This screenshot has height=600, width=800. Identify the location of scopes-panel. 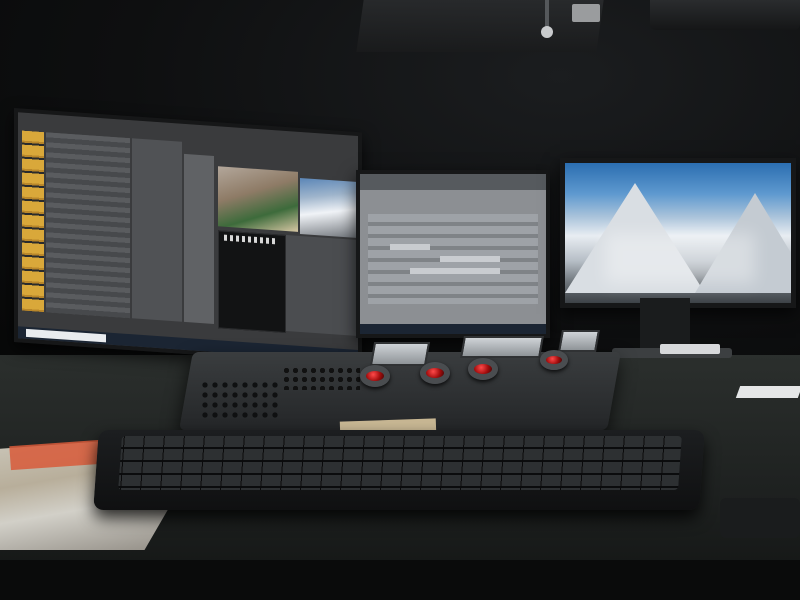
(252, 282).